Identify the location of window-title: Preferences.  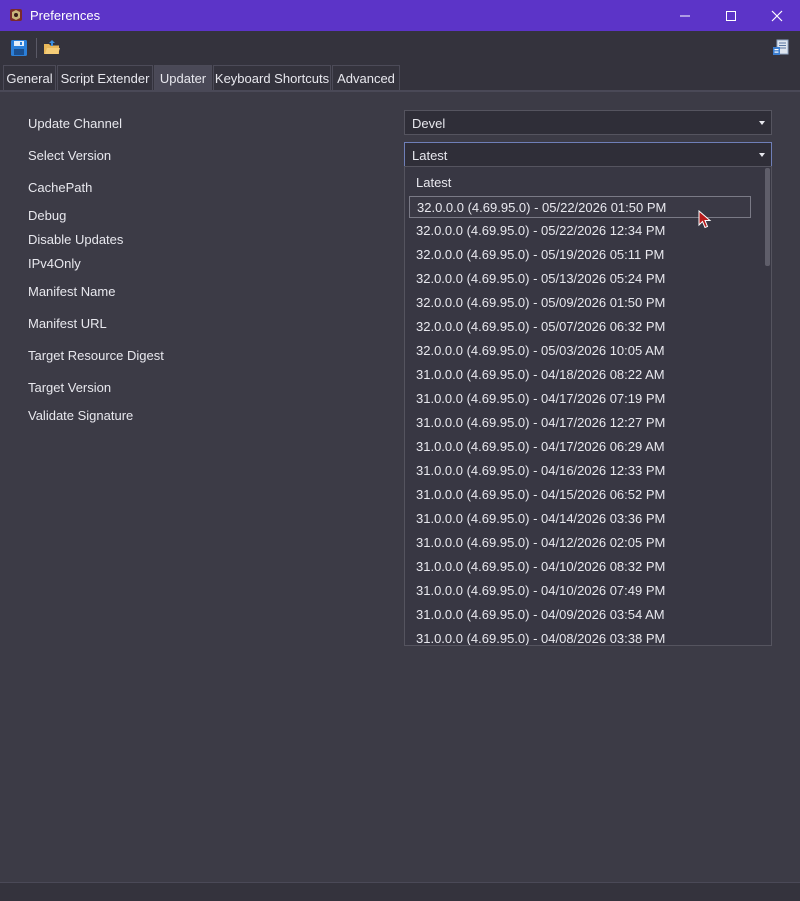
(65, 15).